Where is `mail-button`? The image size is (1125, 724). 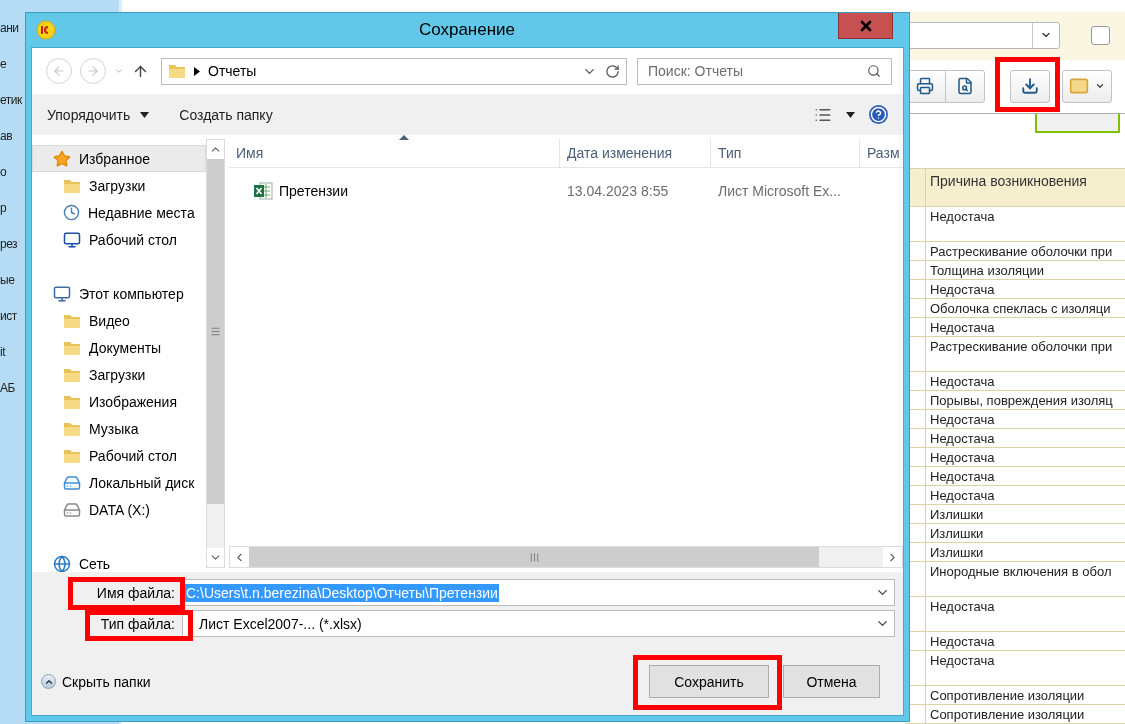
mail-button is located at coordinates (1087, 86).